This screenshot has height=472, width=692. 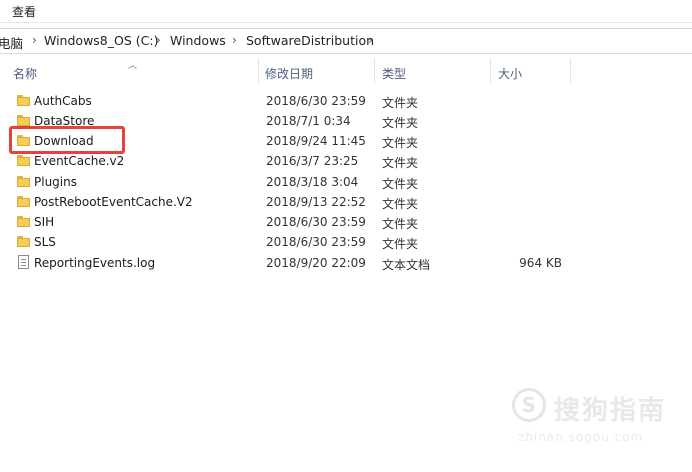 I want to click on watermark: S 搜狗指南 zhinan.sogou.com, so click(x=597, y=412).